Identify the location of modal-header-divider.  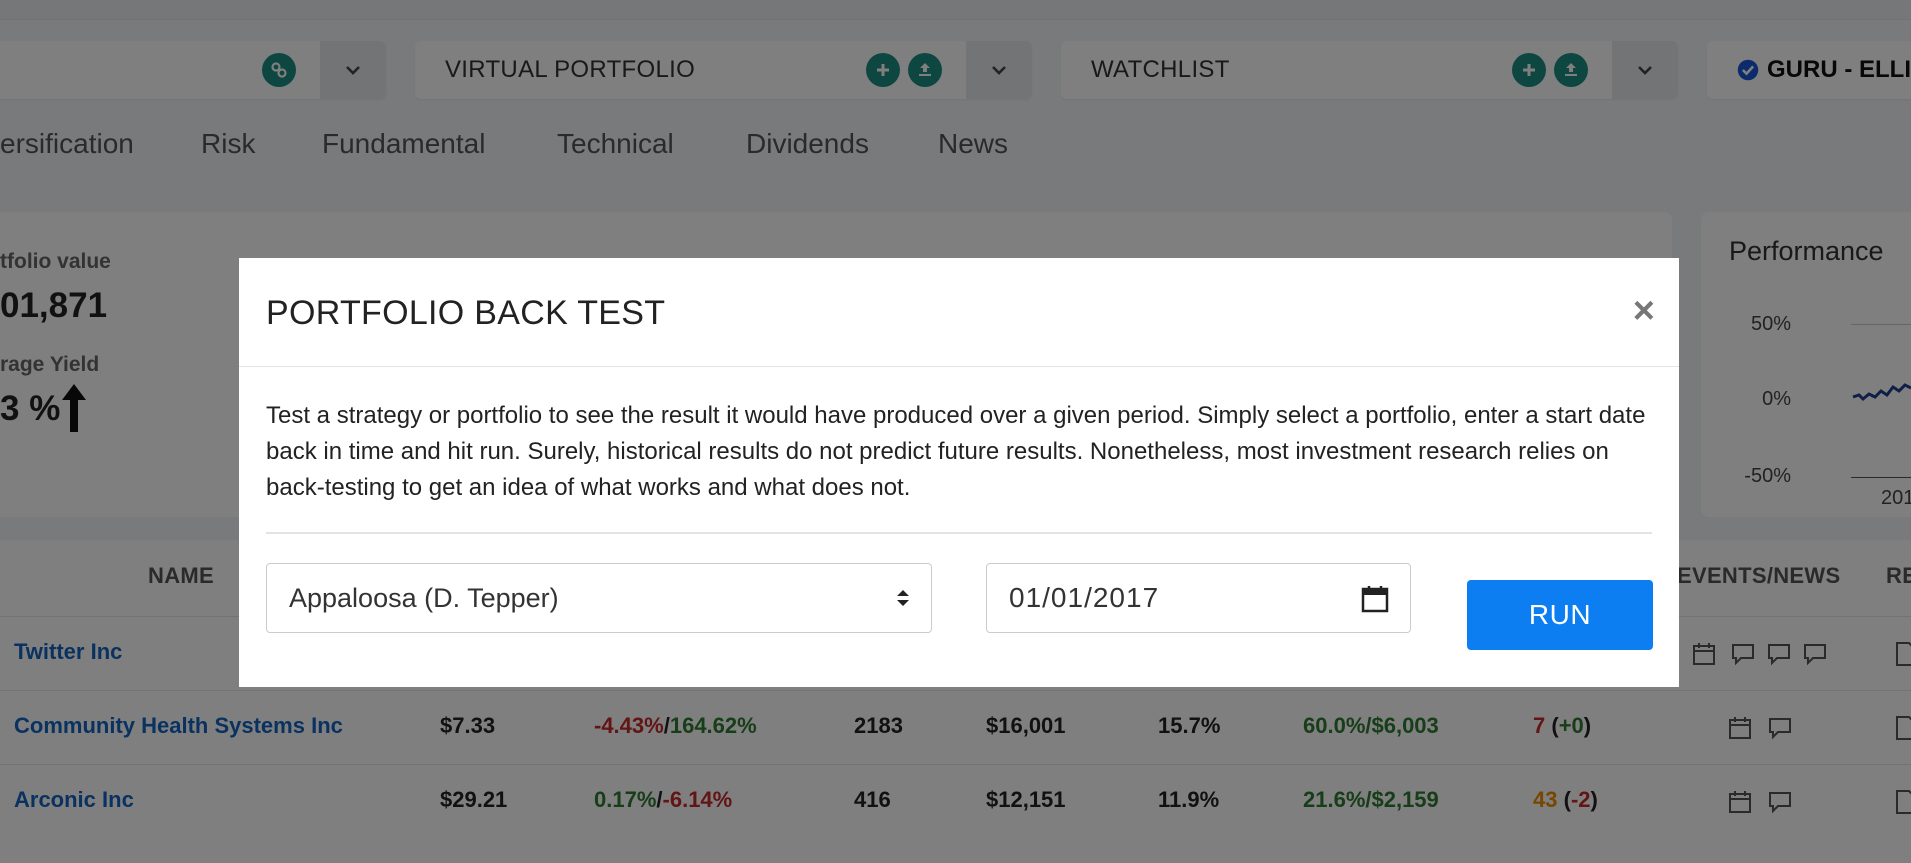
(959, 366).